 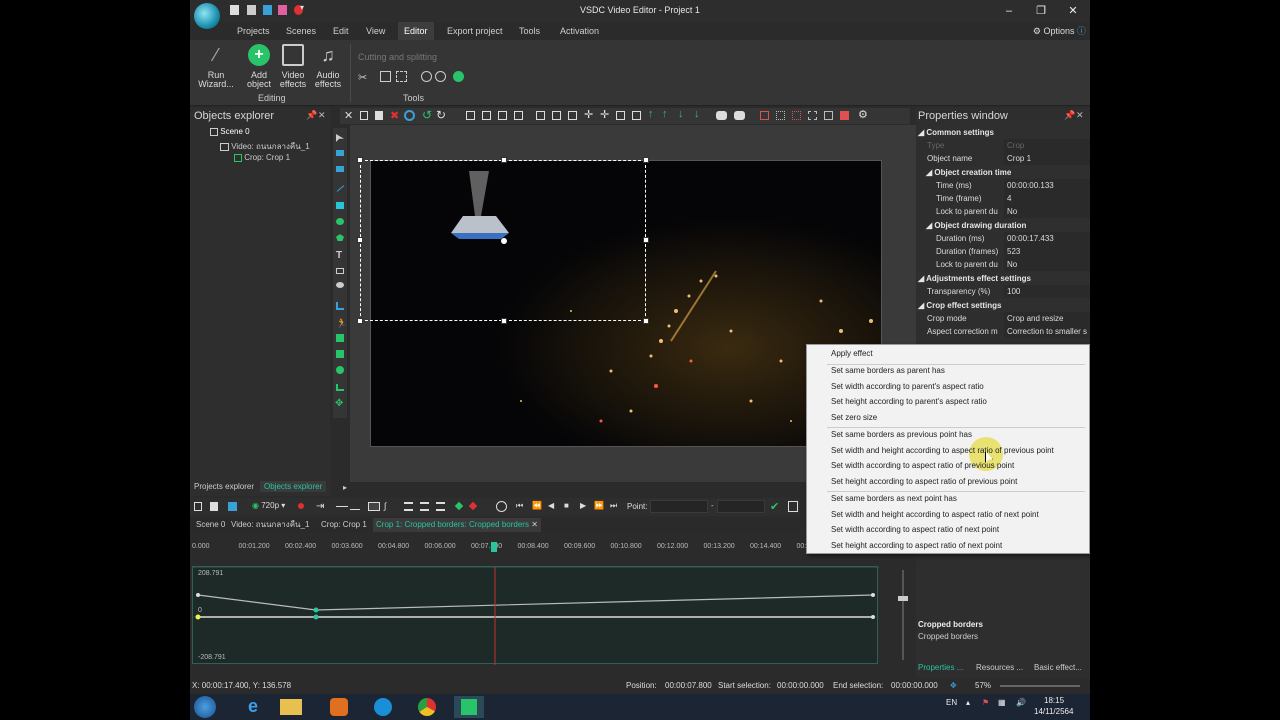 I want to click on snap-icon, so click(x=764, y=115).